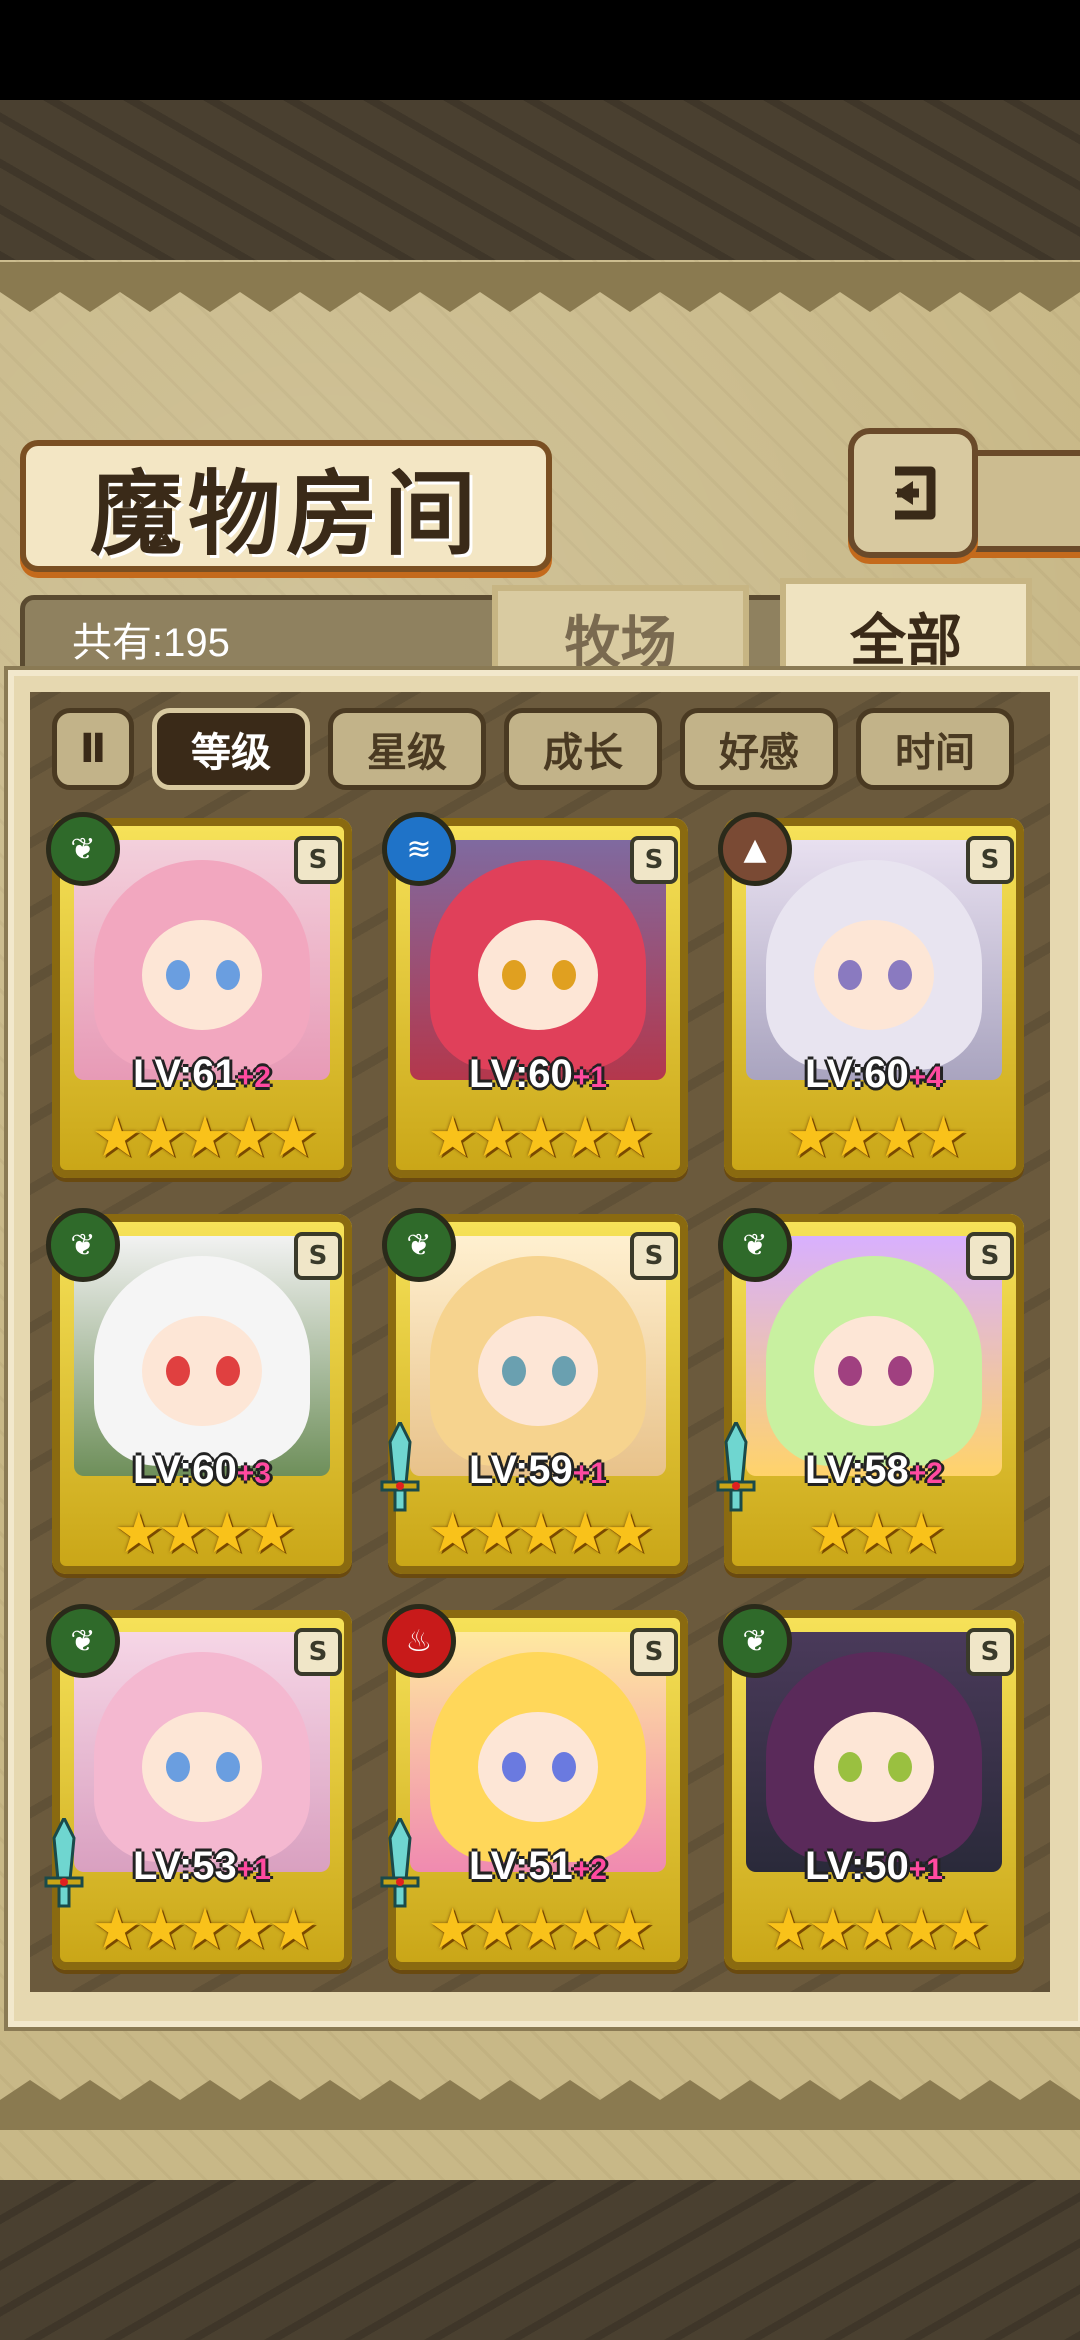 The width and height of the screenshot is (1080, 2340). I want to click on monster-level: LV:53+1, so click(202, 1866).